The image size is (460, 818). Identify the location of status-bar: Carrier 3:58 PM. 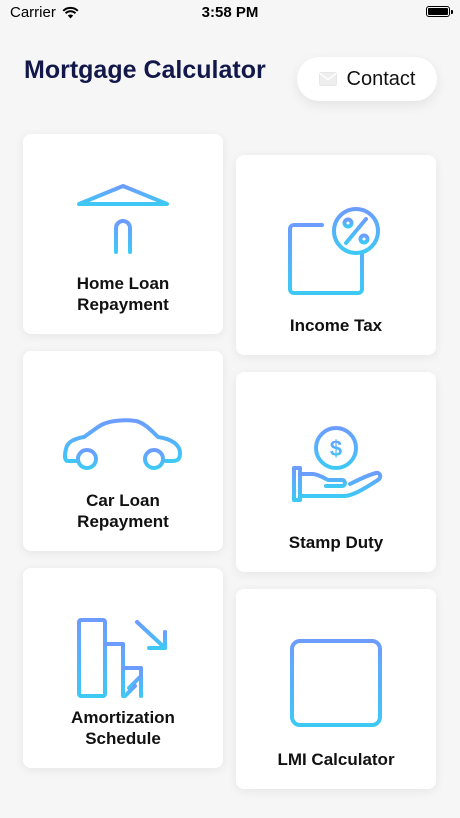
(230, 13).